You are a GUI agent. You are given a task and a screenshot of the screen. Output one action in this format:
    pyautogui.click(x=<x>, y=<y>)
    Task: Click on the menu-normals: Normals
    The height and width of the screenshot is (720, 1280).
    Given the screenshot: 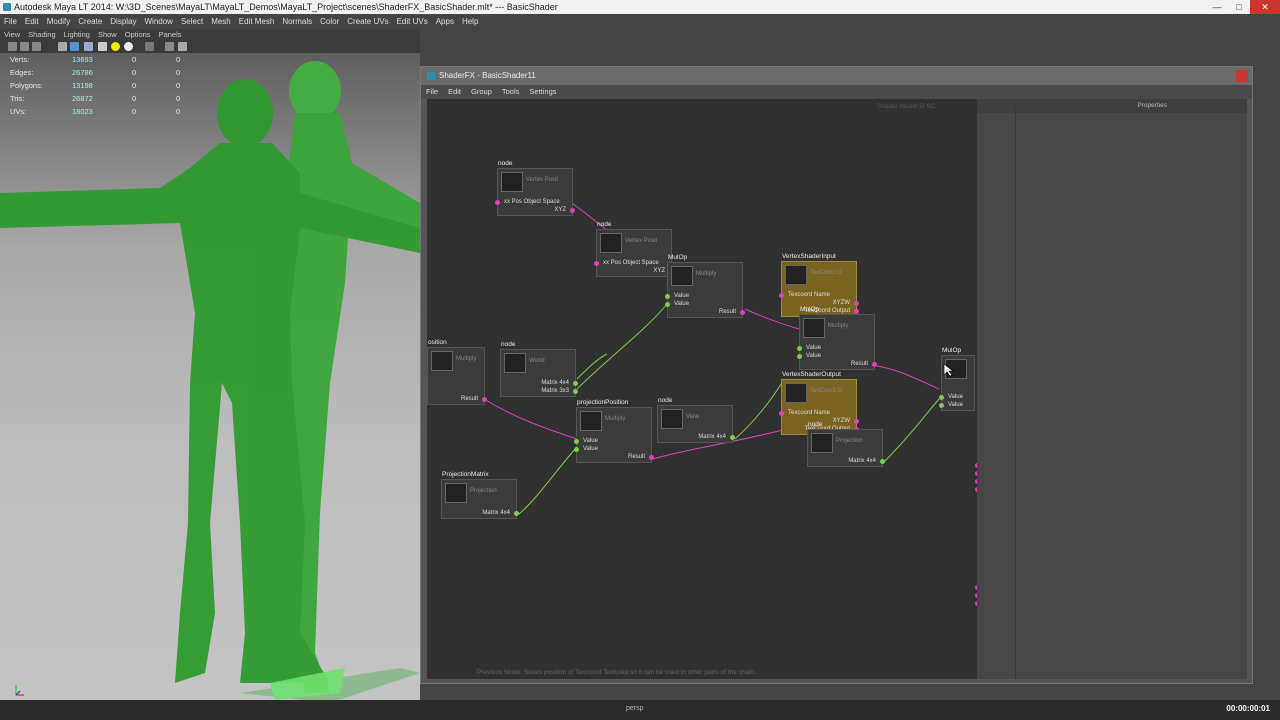 What is the action you would take?
    pyautogui.click(x=297, y=21)
    